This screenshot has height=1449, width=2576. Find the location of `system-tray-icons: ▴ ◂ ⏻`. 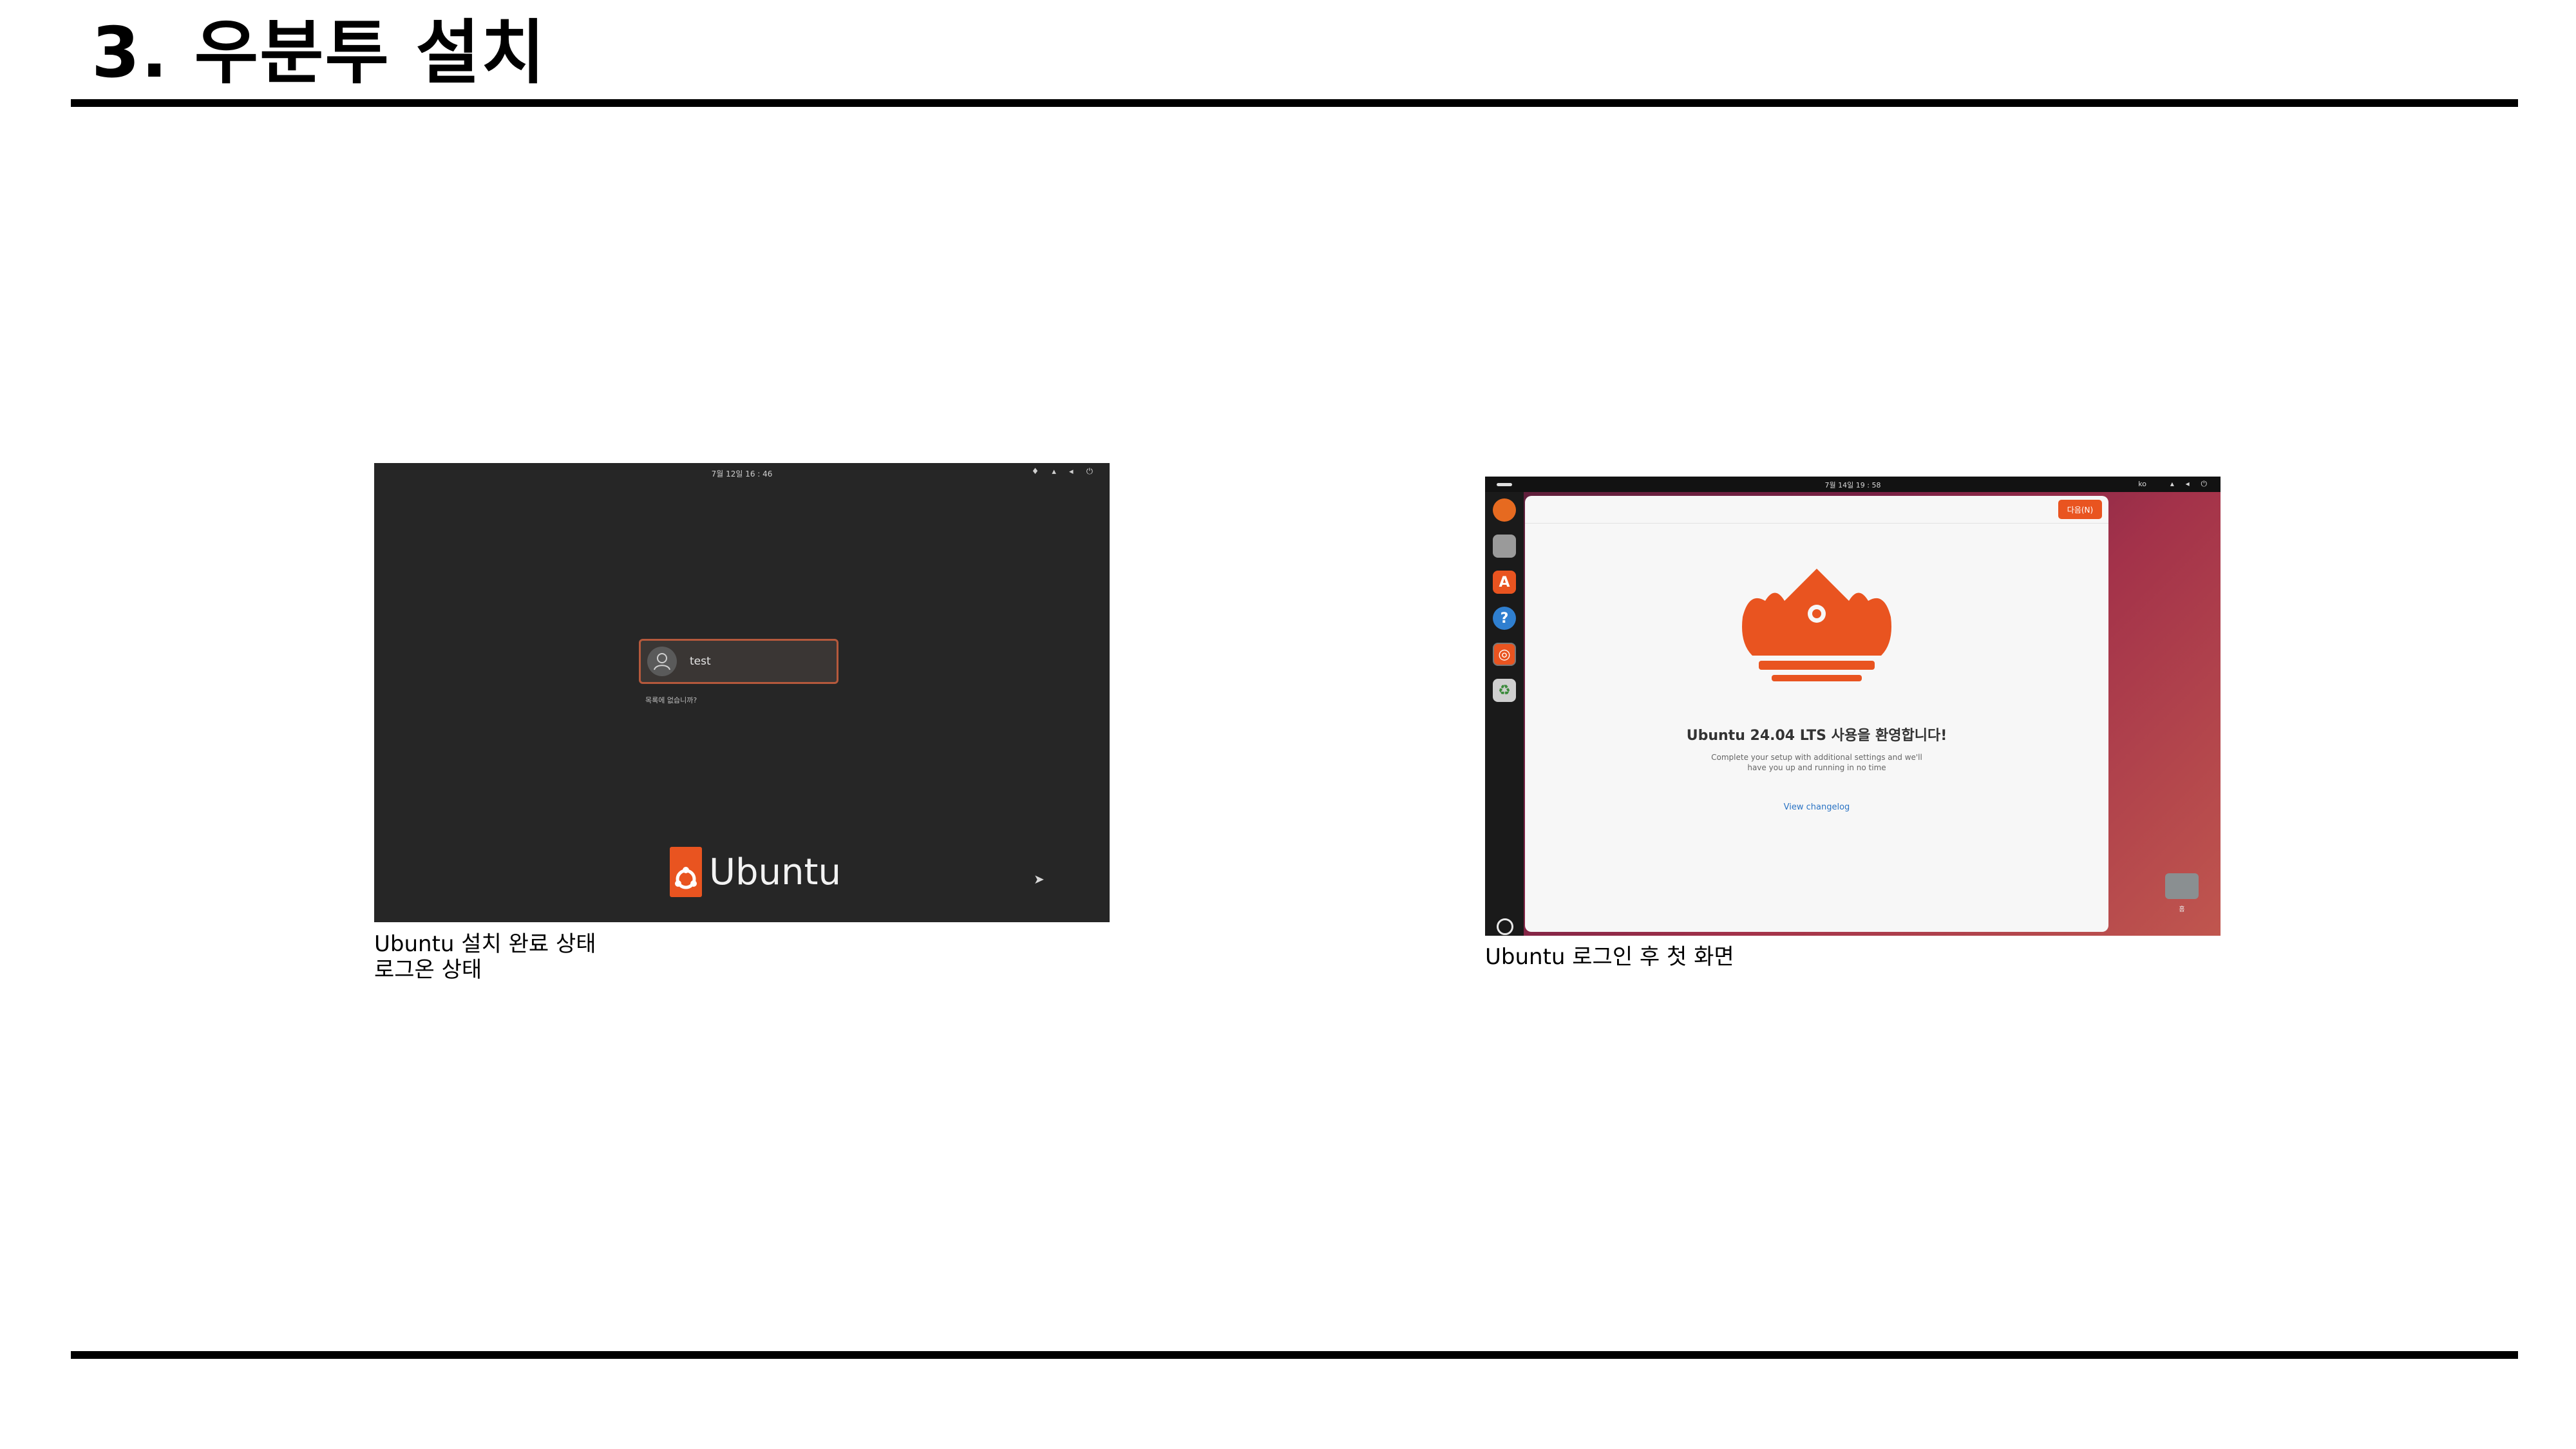

system-tray-icons: ▴ ◂ ⏻ is located at coordinates (2190, 484).